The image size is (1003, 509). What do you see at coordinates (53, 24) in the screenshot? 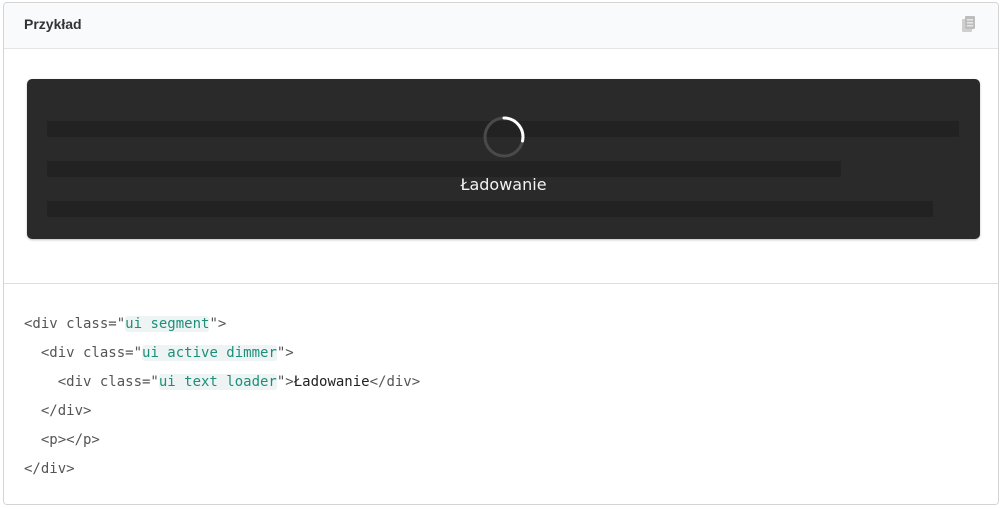
I see `example-title: Przykład` at bounding box center [53, 24].